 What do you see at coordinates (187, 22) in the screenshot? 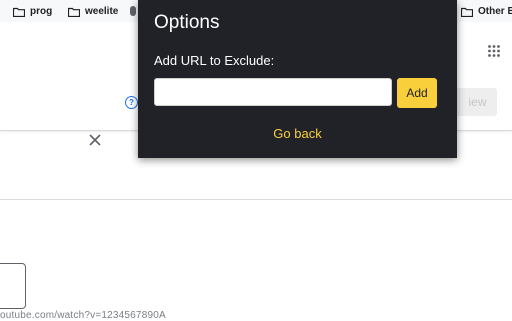
I see `popup-title: Options` at bounding box center [187, 22].